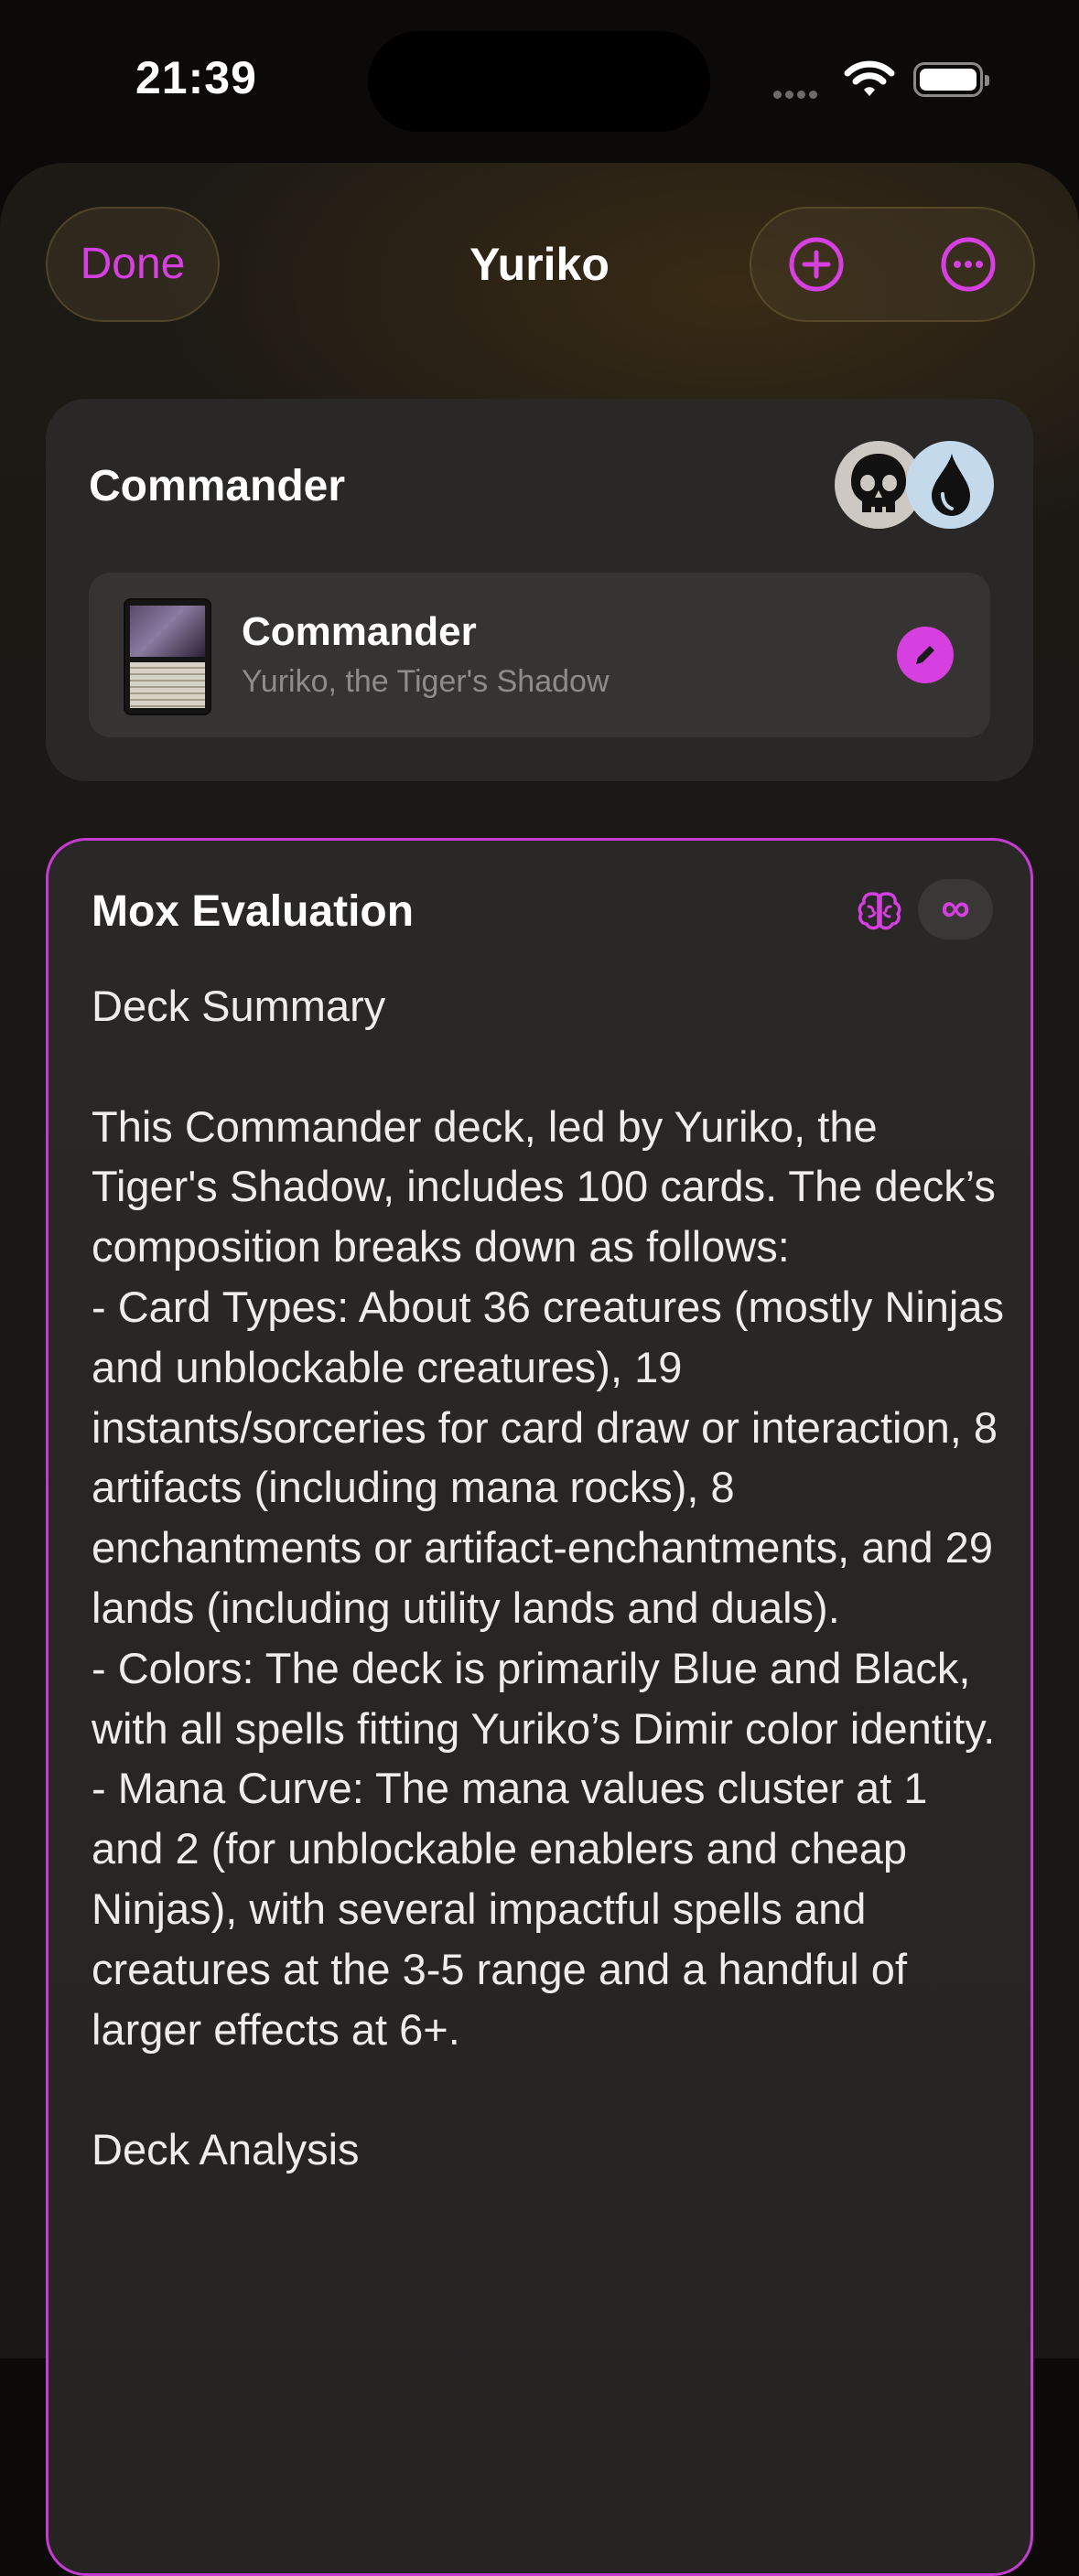 This screenshot has height=2576, width=1079. Describe the element at coordinates (426, 681) in the screenshot. I see `commander-name: Yuriko, the Tiger's Shadow` at that location.